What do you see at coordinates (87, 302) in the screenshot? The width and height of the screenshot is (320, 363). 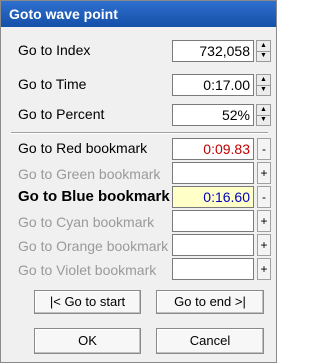 I see `go-to-start-button: |< Go to start` at bounding box center [87, 302].